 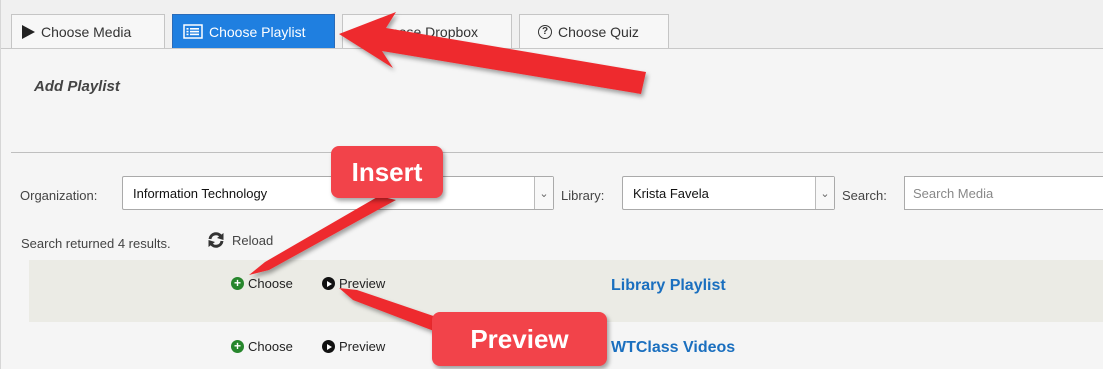 What do you see at coordinates (216, 240) in the screenshot?
I see `refresh-icon` at bounding box center [216, 240].